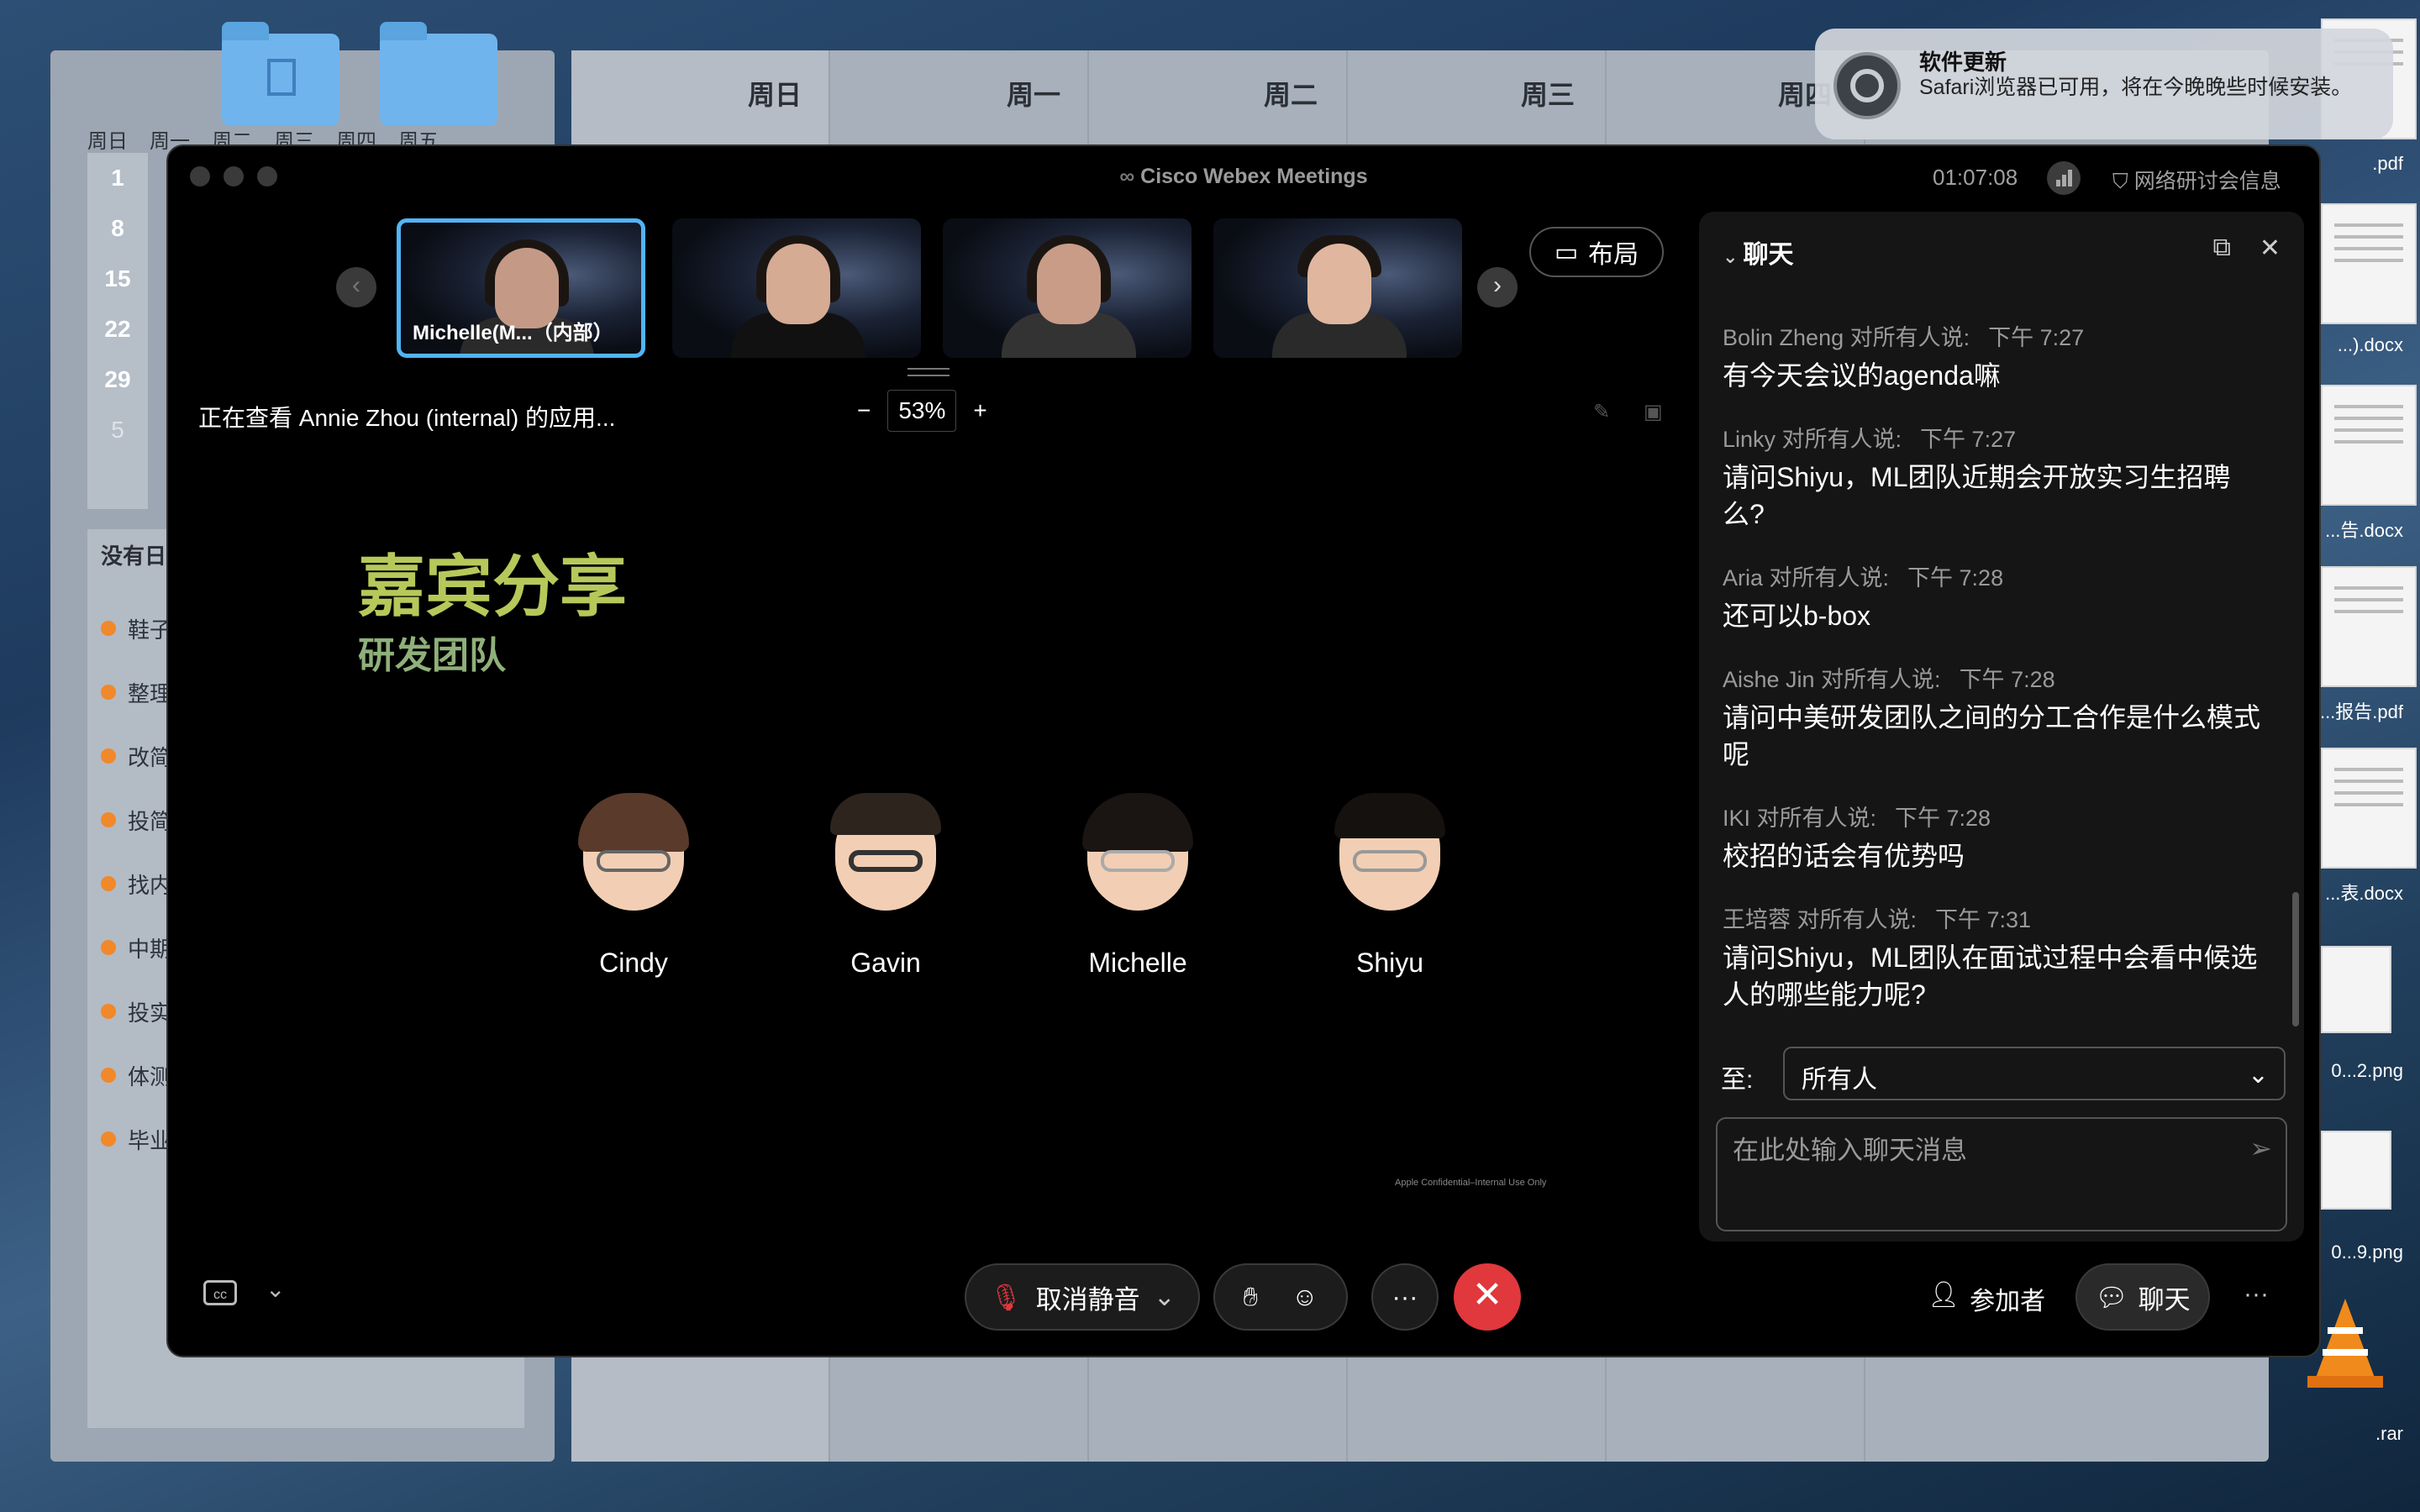  I want to click on chat-button: 💬︎ 聊天, so click(2143, 1297).